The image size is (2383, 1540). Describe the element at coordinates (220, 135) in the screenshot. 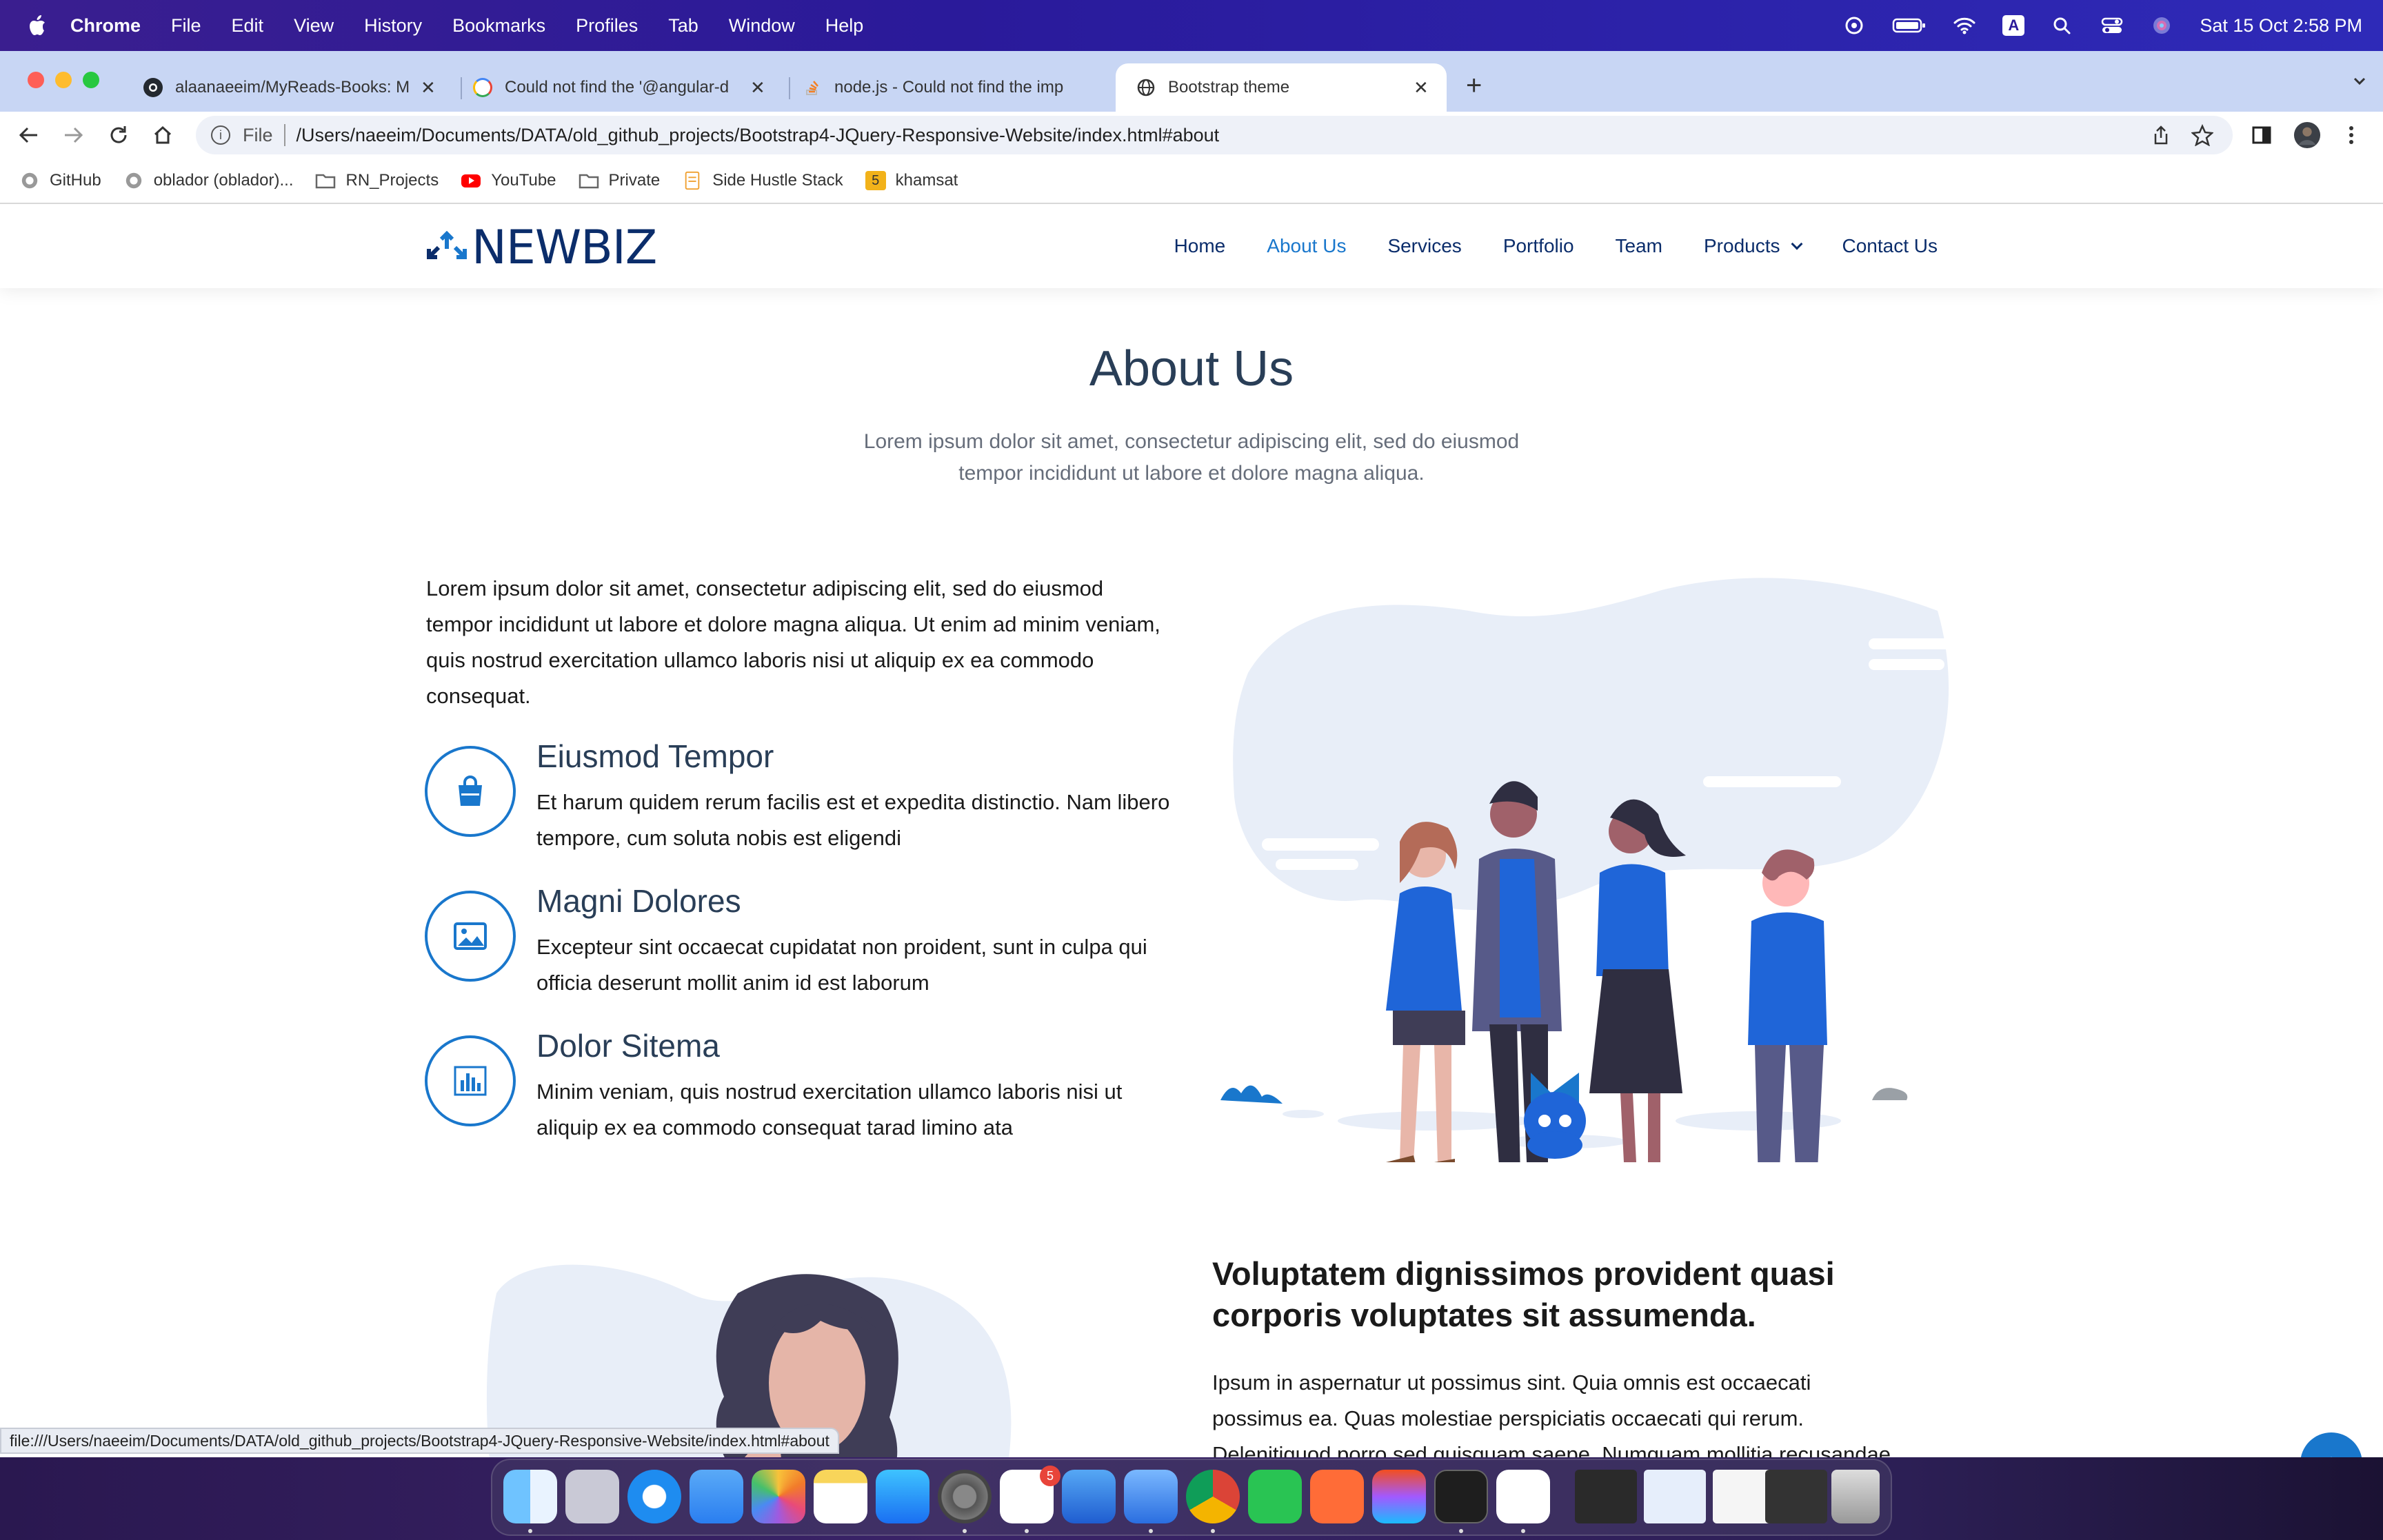

I see `site-info-icon: i` at that location.